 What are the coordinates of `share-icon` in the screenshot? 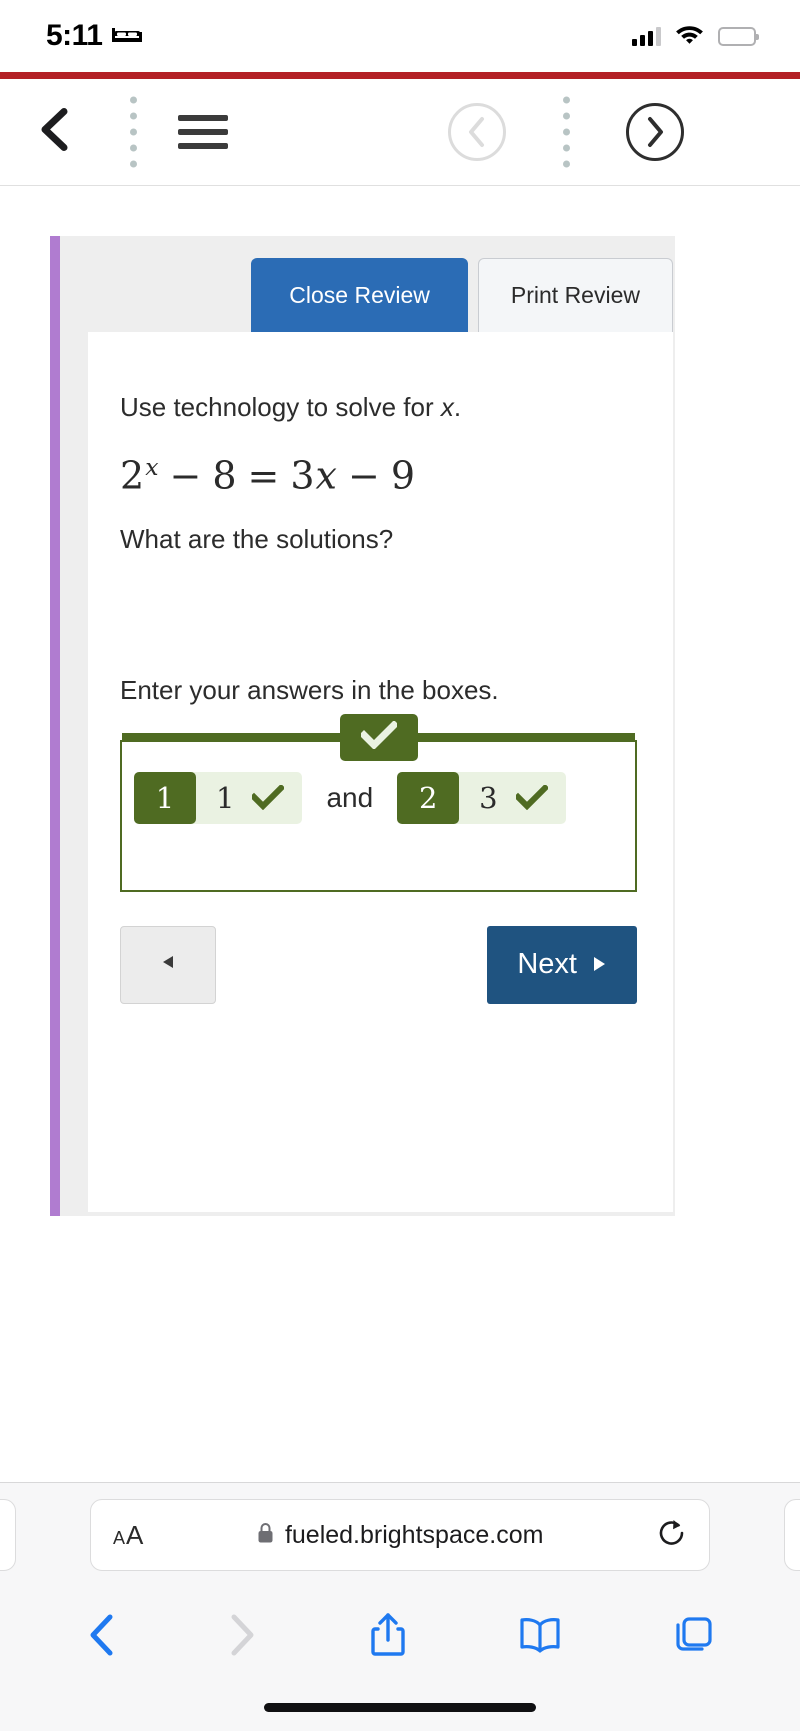 It's located at (388, 1635).